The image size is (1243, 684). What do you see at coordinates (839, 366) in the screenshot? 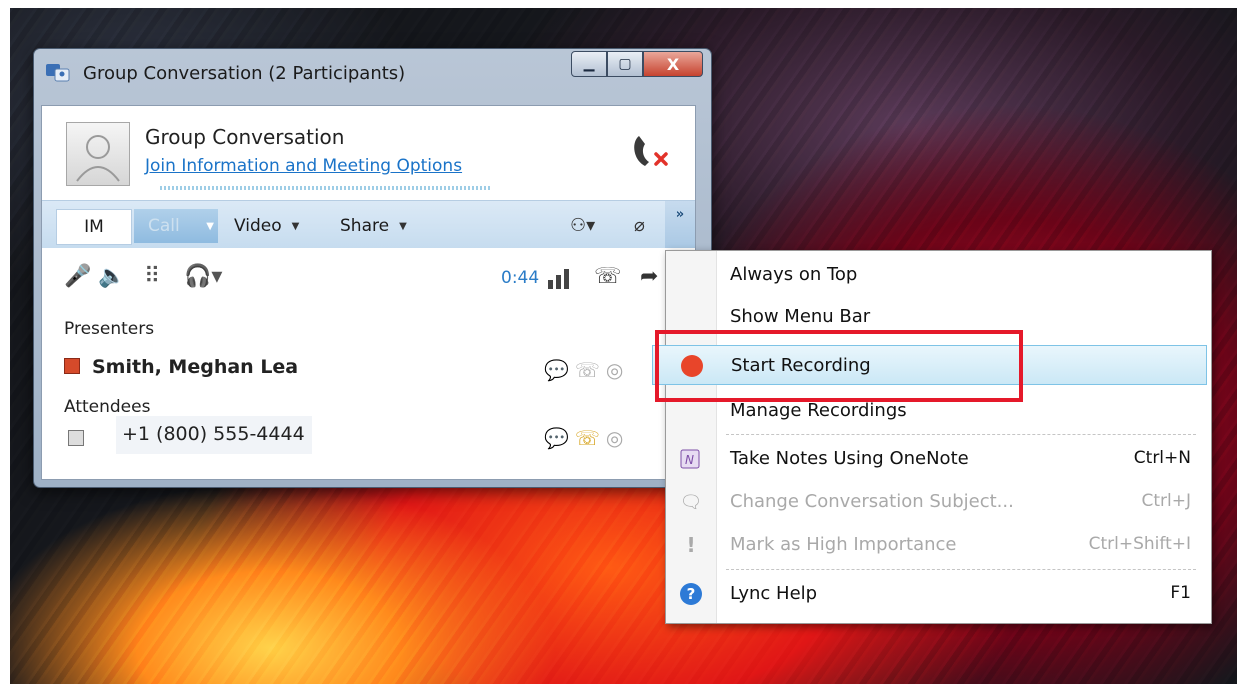
I see `annotation-highlight-box` at bounding box center [839, 366].